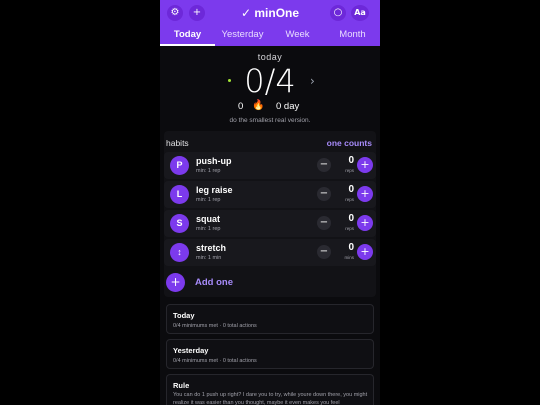 This screenshot has height=405, width=540. What do you see at coordinates (270, 252) in the screenshot?
I see `habit-row-stretch: ↕ stretch min: 1 min − 0 mins +` at bounding box center [270, 252].